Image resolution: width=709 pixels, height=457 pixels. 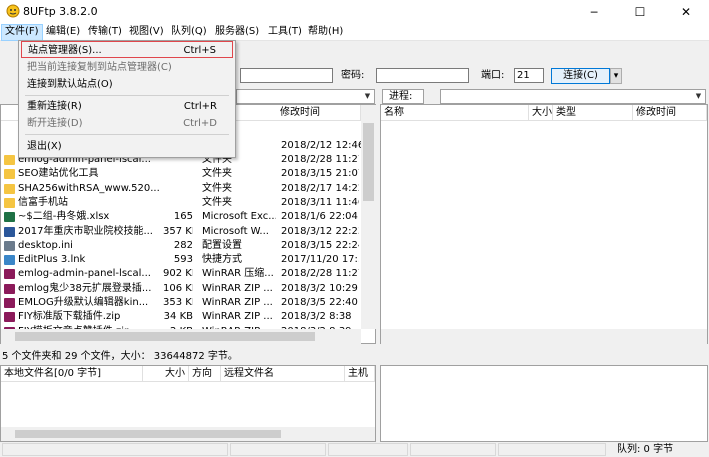 What do you see at coordinates (43, 202) in the screenshot?
I see `file-name: 信富手机站` at bounding box center [43, 202].